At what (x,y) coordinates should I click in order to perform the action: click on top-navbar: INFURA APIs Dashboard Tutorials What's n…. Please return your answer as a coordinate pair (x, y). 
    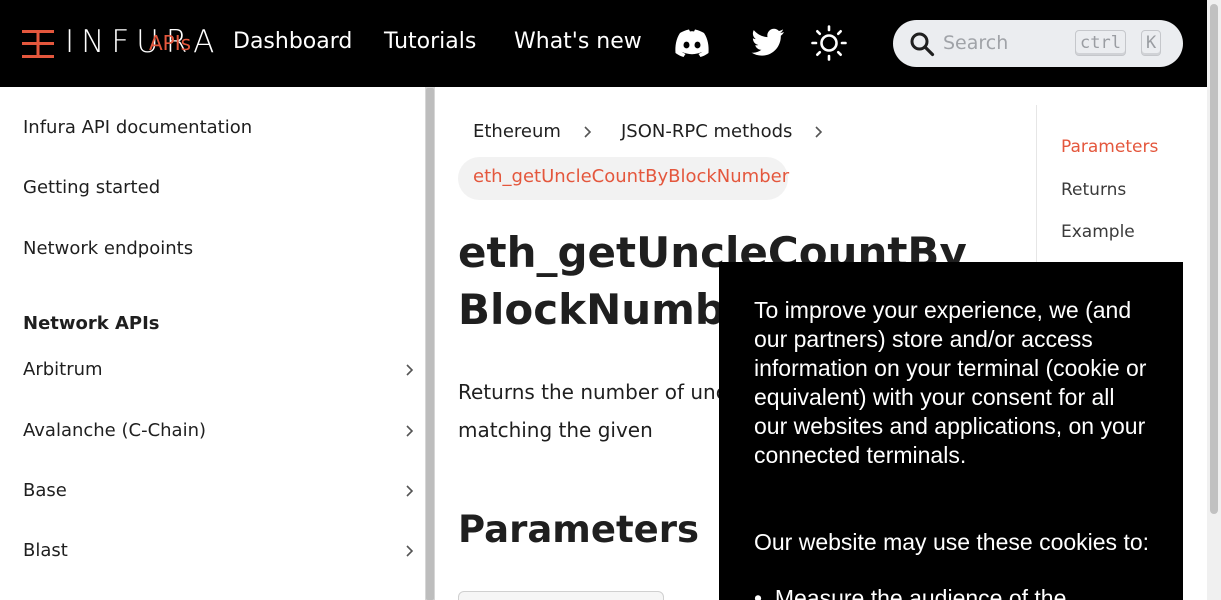
    Looking at the image, I should click on (603, 43).